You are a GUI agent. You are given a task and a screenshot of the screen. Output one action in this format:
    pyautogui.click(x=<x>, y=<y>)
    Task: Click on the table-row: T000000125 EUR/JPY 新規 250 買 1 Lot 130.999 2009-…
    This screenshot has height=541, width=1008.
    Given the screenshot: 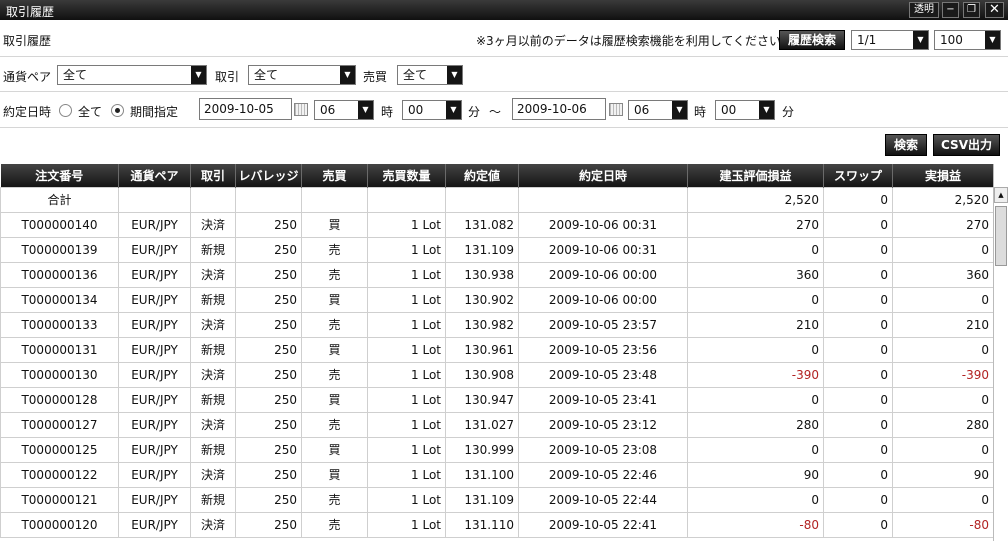 What is the action you would take?
    pyautogui.click(x=497, y=449)
    